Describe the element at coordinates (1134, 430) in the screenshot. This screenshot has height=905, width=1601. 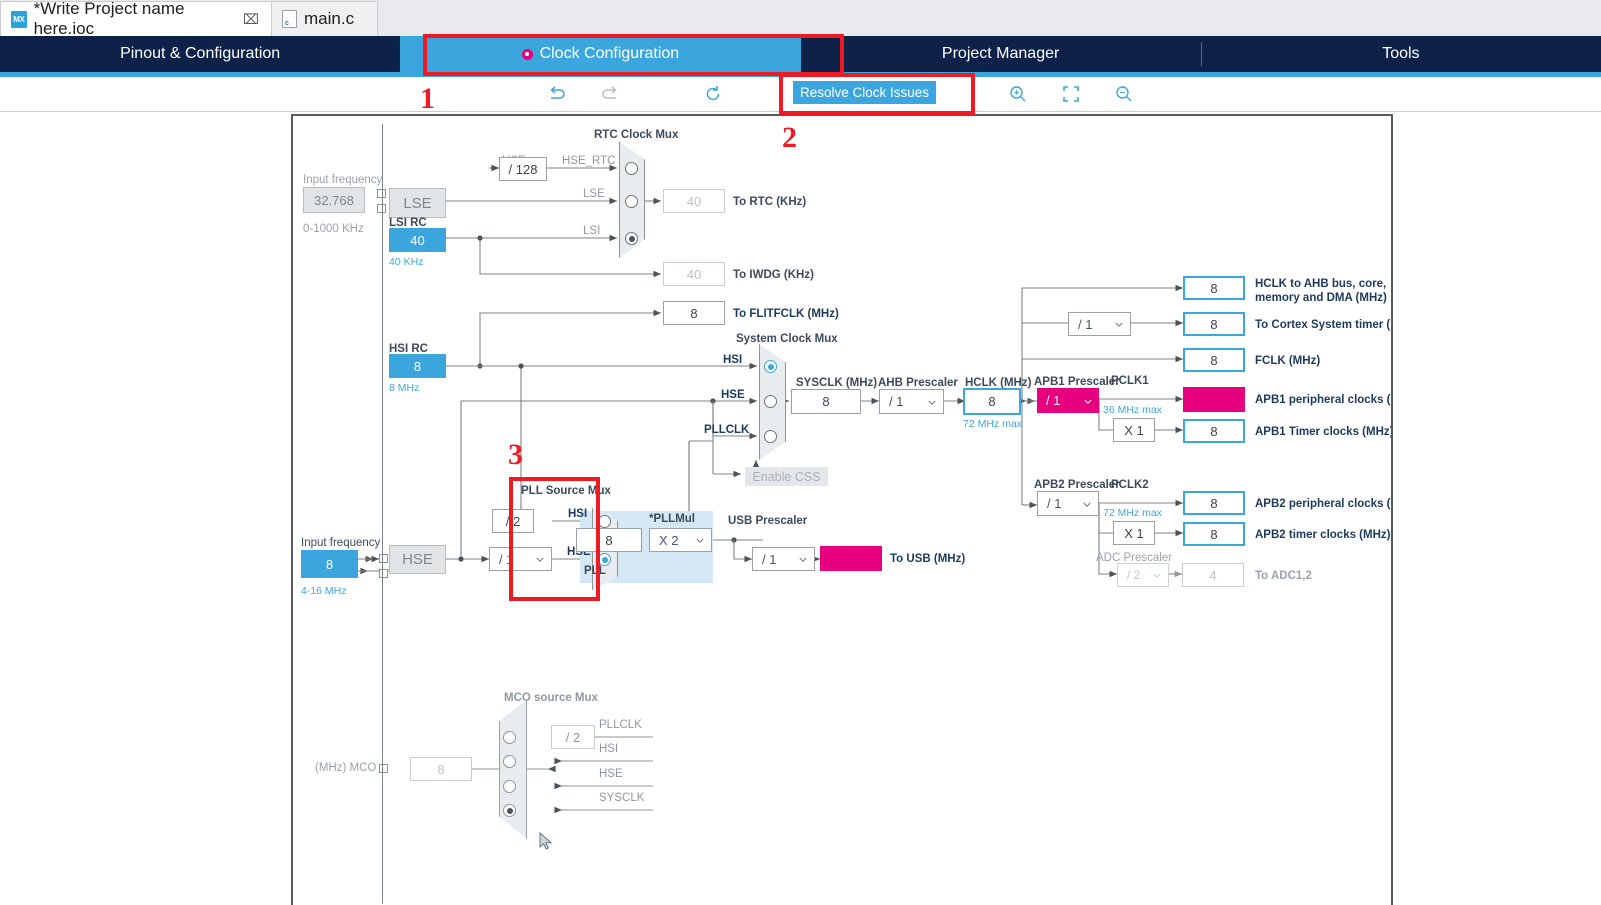
I see `apb1-timer-multiplier: X 1` at that location.